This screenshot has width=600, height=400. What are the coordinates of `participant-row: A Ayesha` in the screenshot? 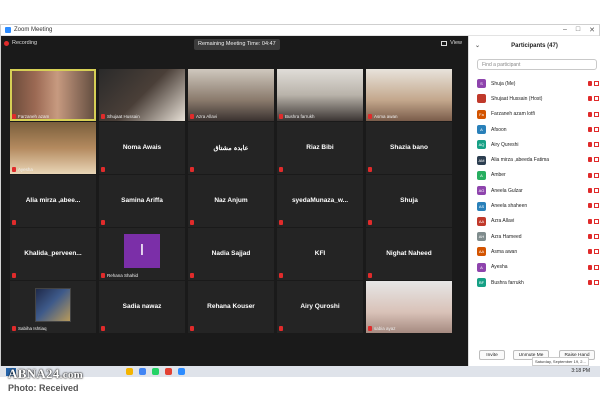 It's located at (538, 267).